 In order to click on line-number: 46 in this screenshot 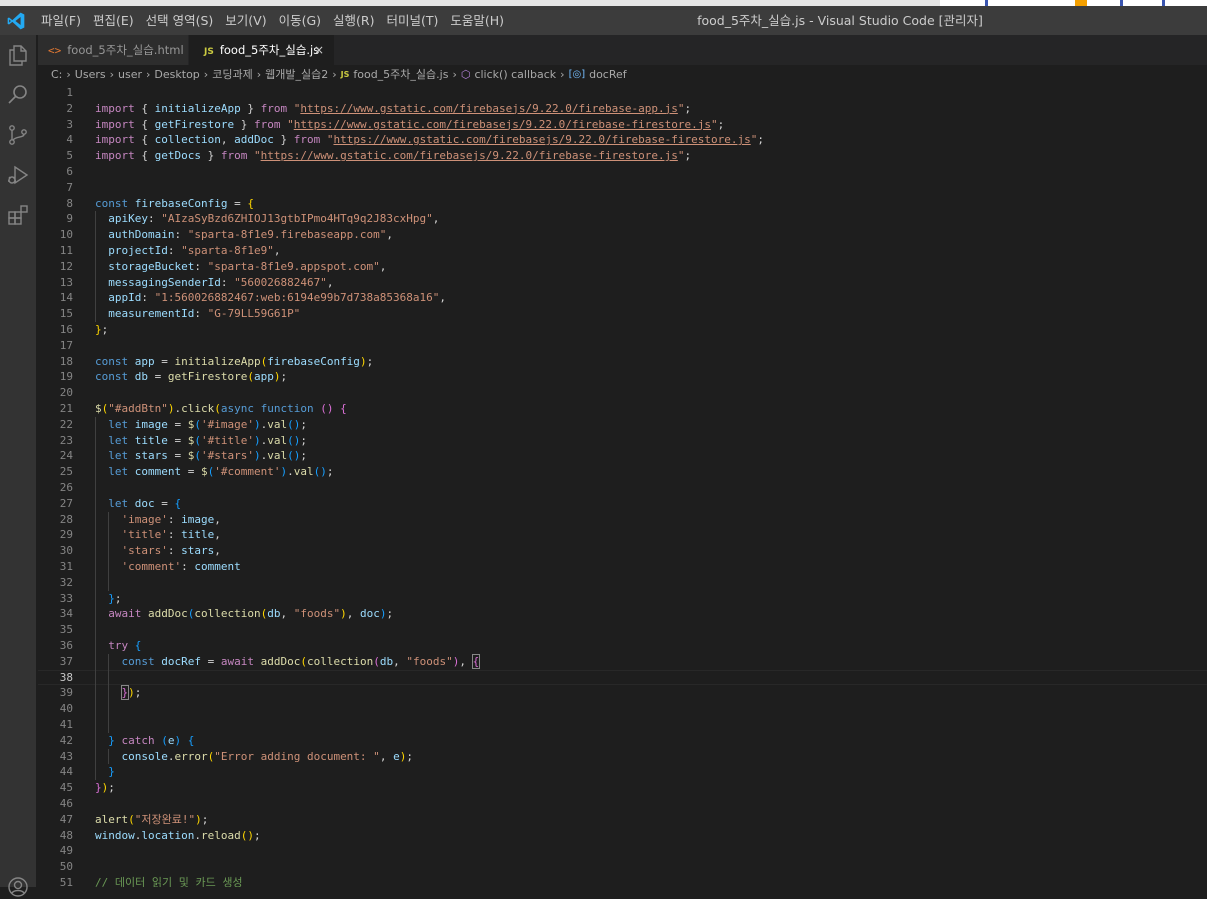, I will do `click(66, 803)`.